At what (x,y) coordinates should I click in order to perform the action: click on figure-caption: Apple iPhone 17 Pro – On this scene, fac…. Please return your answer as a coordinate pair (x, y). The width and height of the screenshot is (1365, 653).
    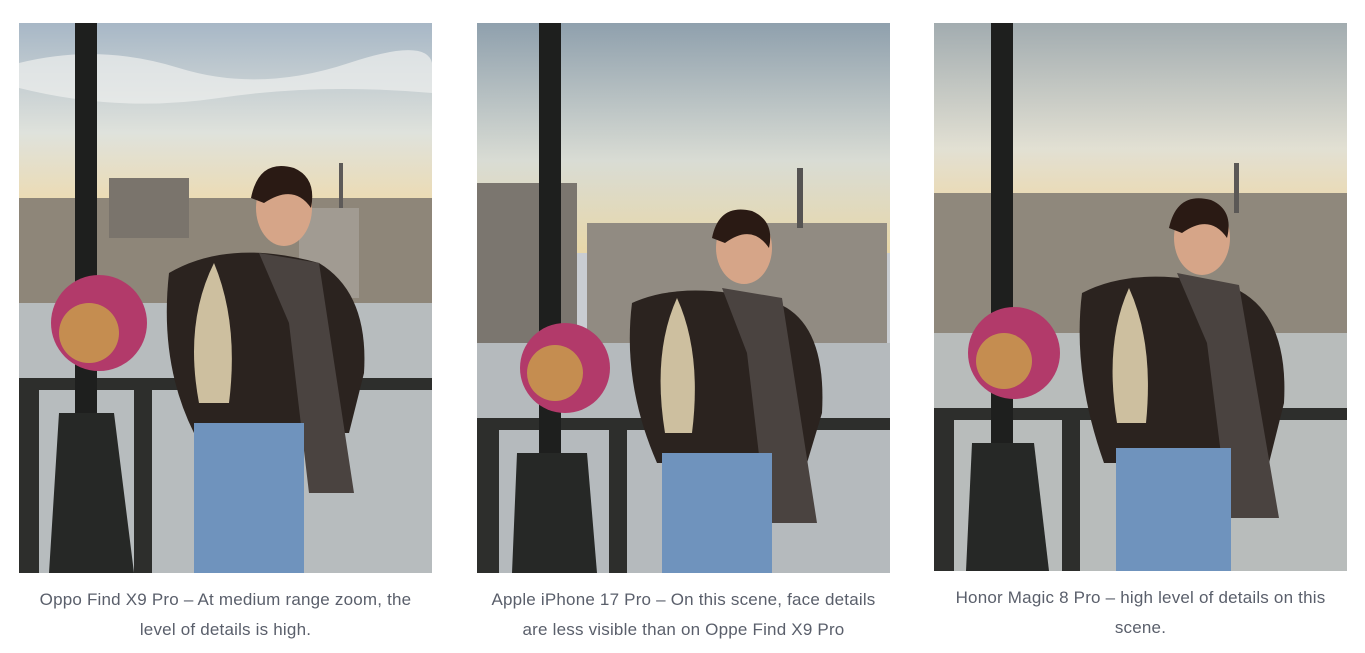
    Looking at the image, I should click on (683, 614).